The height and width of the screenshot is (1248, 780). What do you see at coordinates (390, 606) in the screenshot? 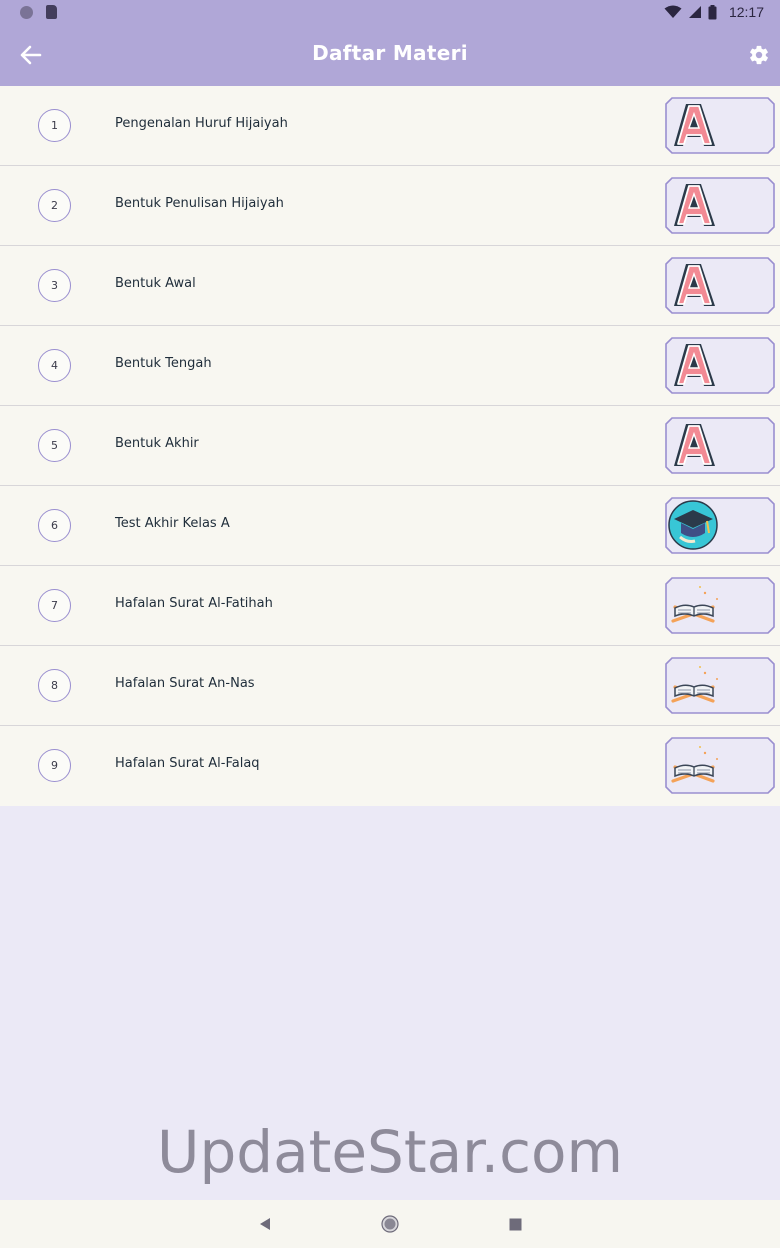
I see `list-item: 7 Hafalan Surat Al-Fatihah` at bounding box center [390, 606].